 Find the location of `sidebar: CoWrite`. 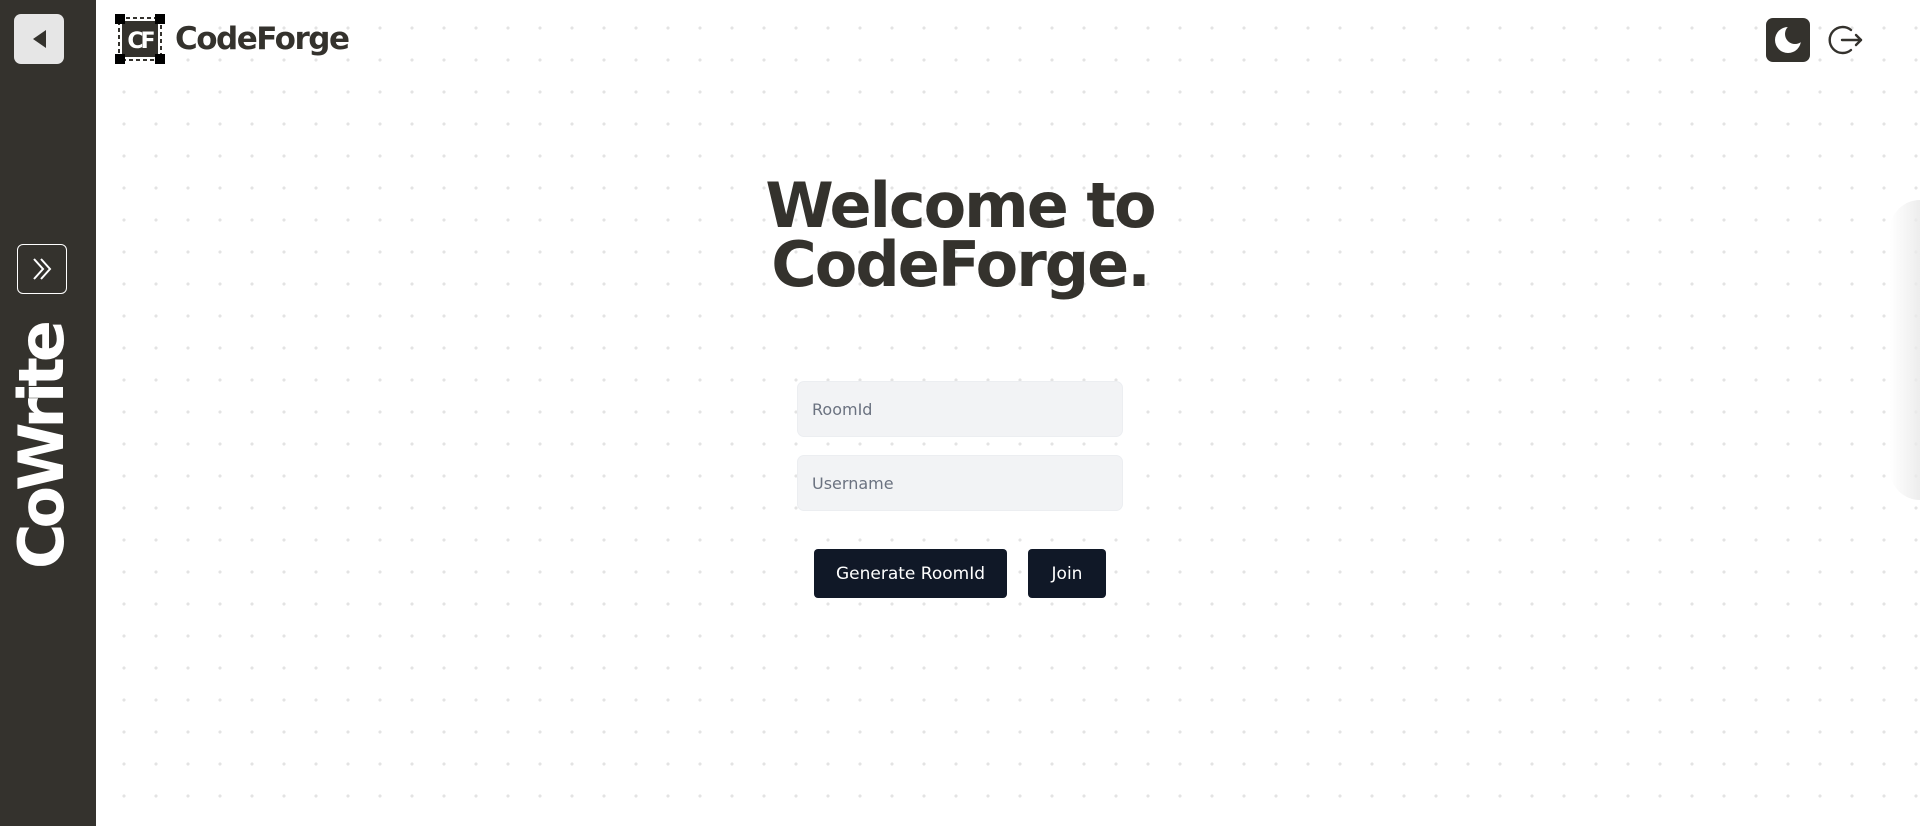

sidebar: CoWrite is located at coordinates (48, 413).